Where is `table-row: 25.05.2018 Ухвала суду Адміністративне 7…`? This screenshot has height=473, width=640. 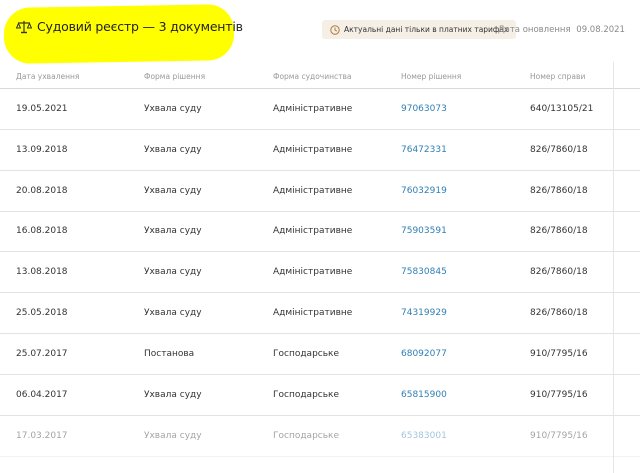 table-row: 25.05.2018 Ухвала суду Адміністративне 7… is located at coordinates (320, 313).